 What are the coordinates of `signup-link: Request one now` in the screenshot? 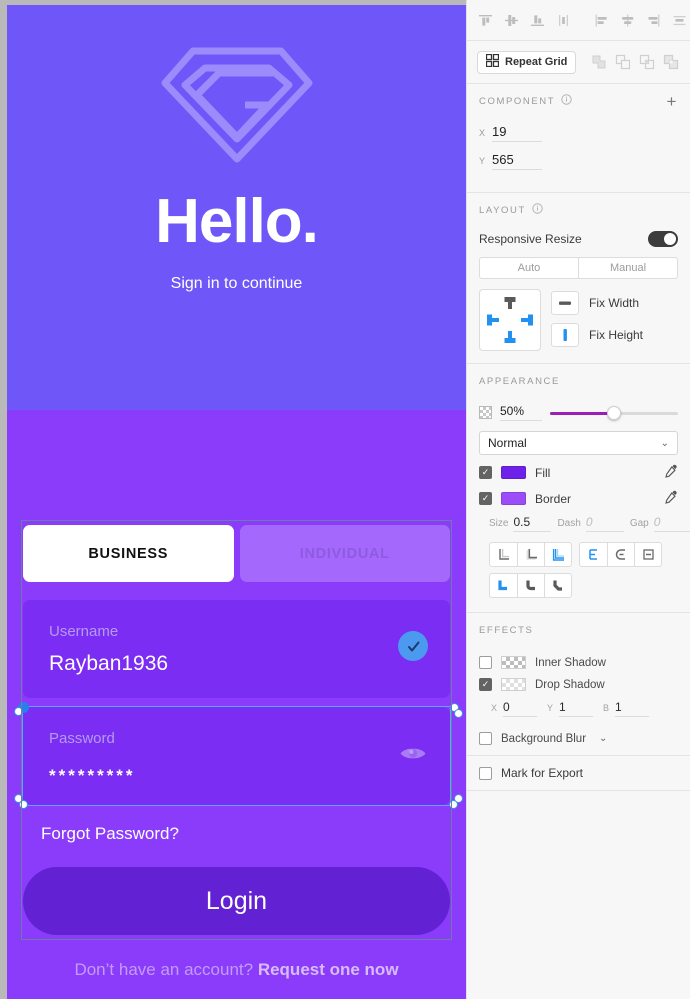 It's located at (328, 969).